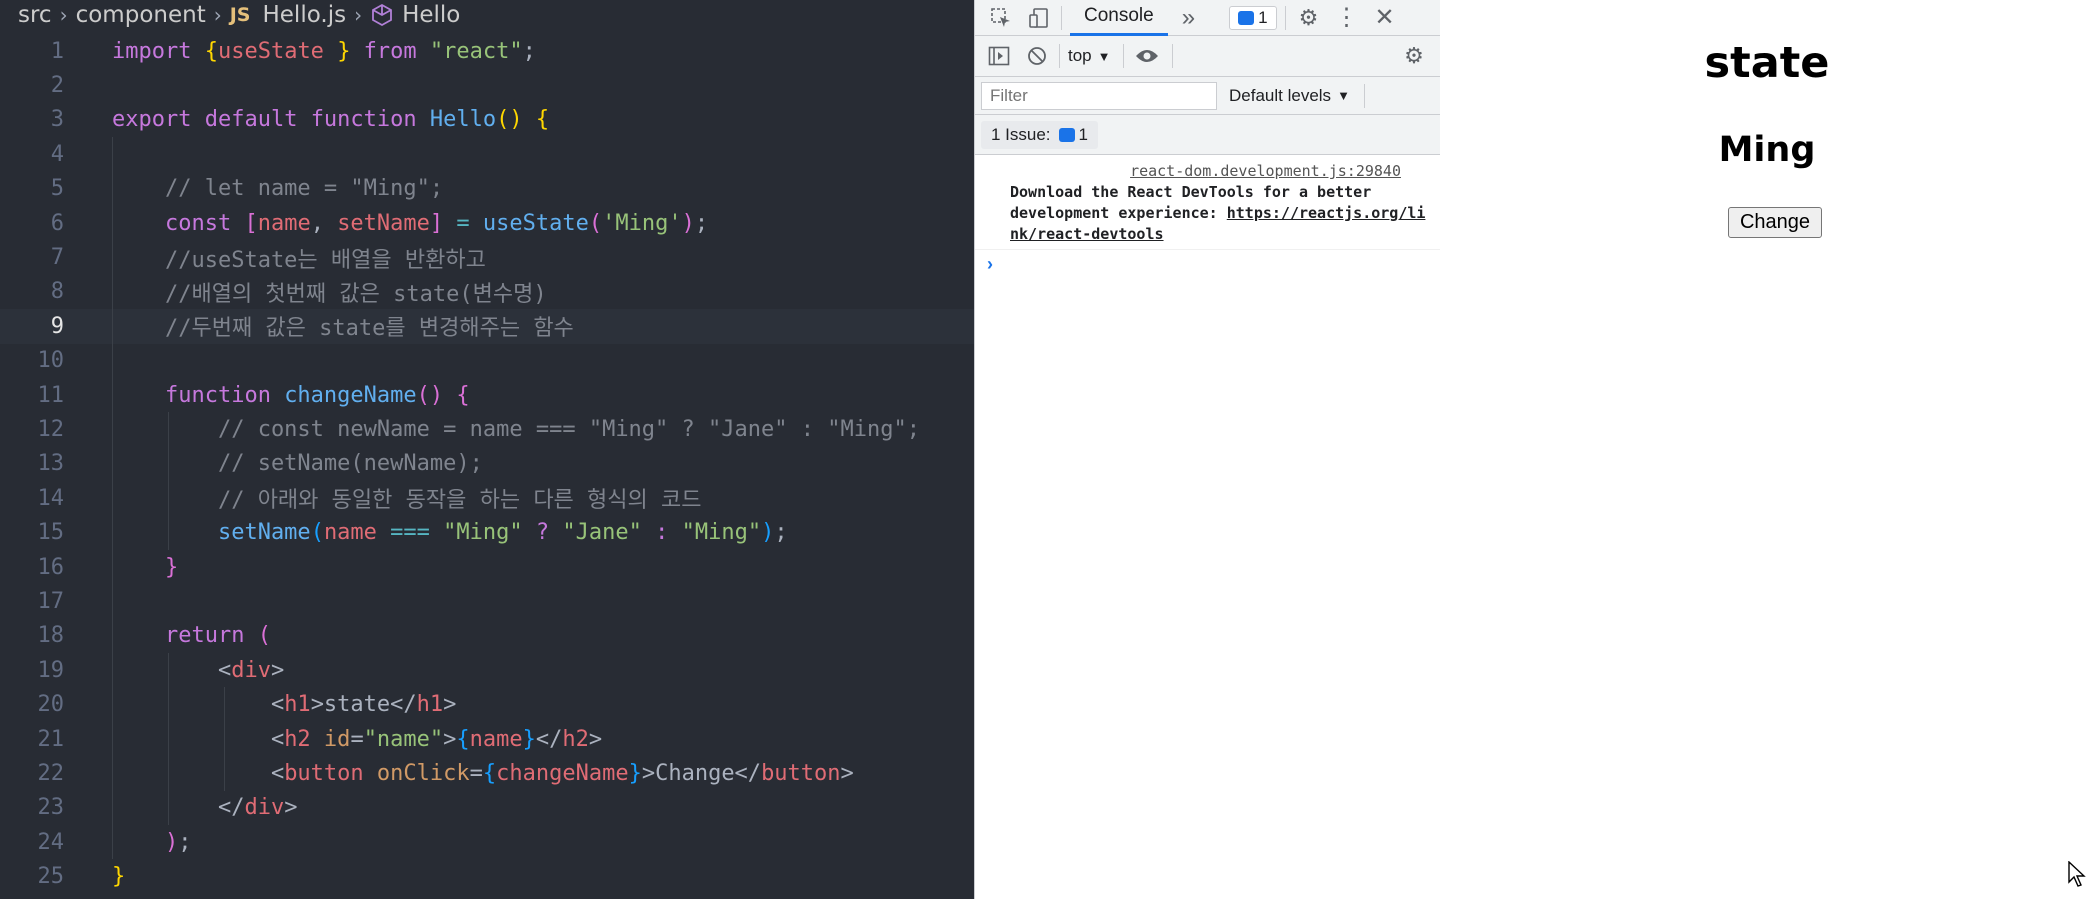 The height and width of the screenshot is (899, 2094). What do you see at coordinates (487, 15) in the screenshot?
I see `breadcrumb: src › component › JS Hello.js › Hello` at bounding box center [487, 15].